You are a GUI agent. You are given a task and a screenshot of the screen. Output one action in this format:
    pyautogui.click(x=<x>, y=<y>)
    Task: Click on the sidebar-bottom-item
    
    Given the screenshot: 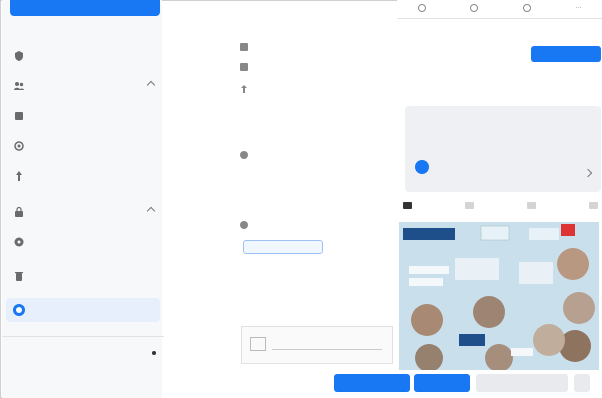 What is the action you would take?
    pyautogui.click(x=87, y=353)
    